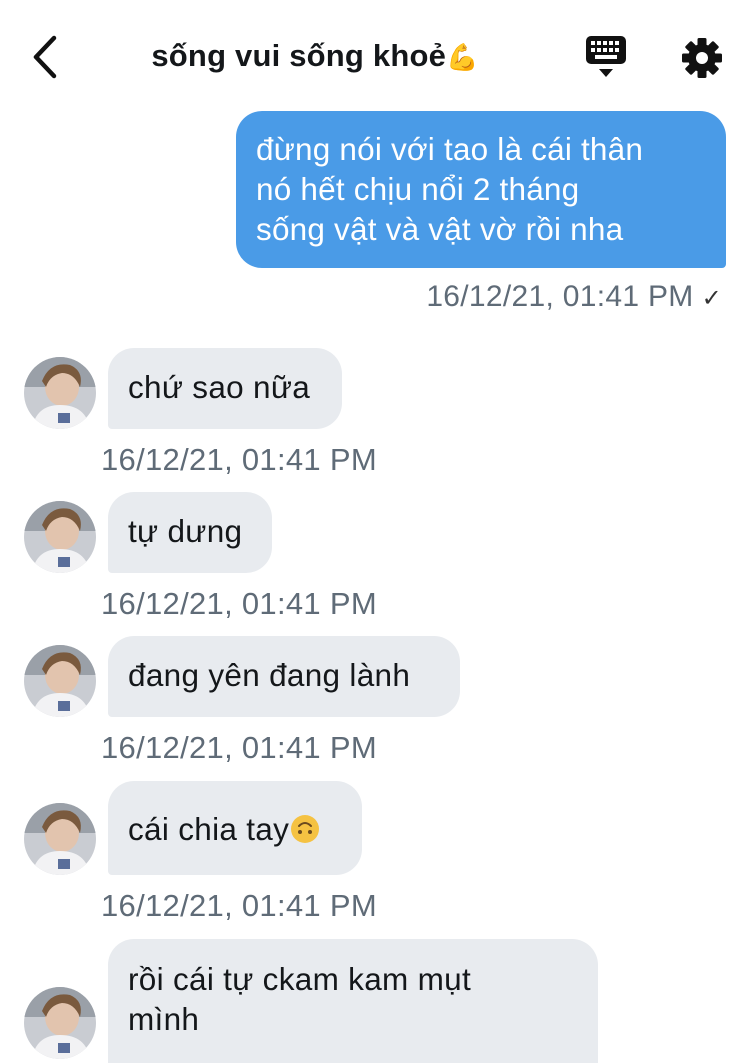 The width and height of the screenshot is (750, 1063). I want to click on timestamp-text: 16/12/21, 01:41 PM, so click(560, 296).